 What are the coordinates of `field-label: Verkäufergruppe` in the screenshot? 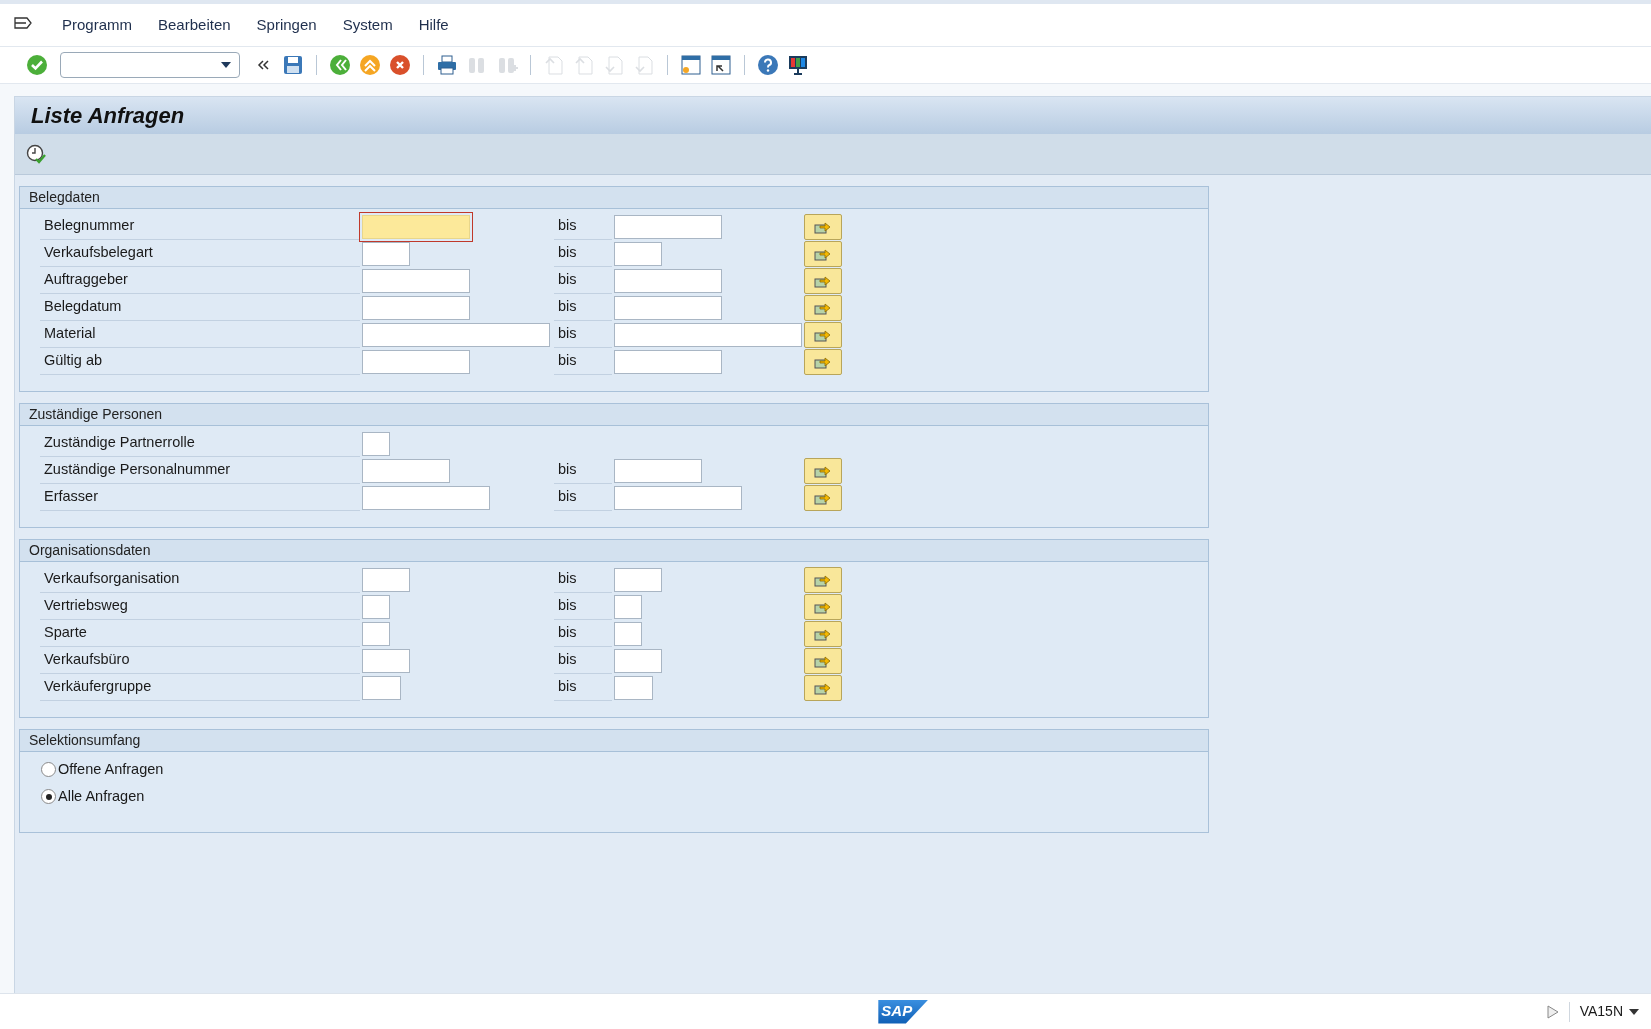 It's located at (200, 687).